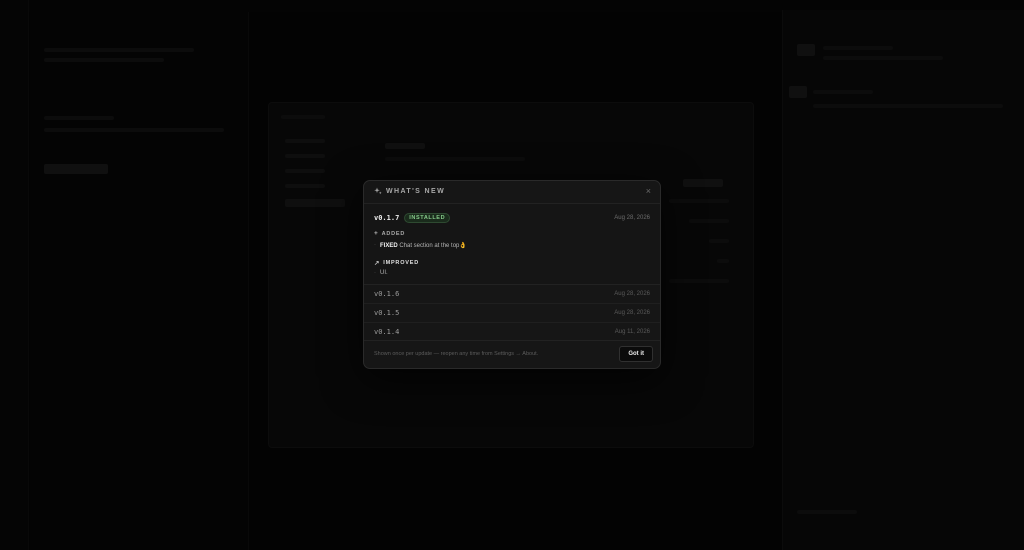 The width and height of the screenshot is (1024, 550). I want to click on changelog-item-text: FIXED Chat section at the top👌, so click(423, 245).